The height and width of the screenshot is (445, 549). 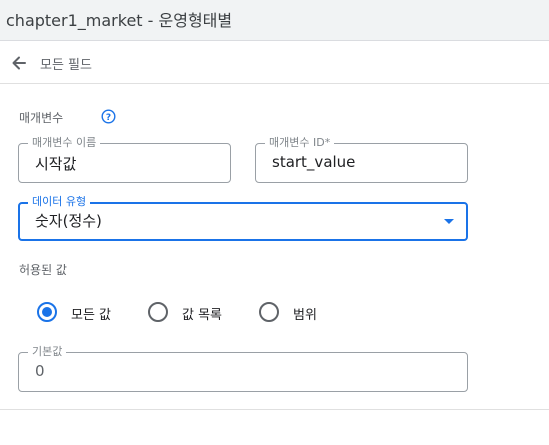 I want to click on help-icon: ?, so click(x=108, y=116).